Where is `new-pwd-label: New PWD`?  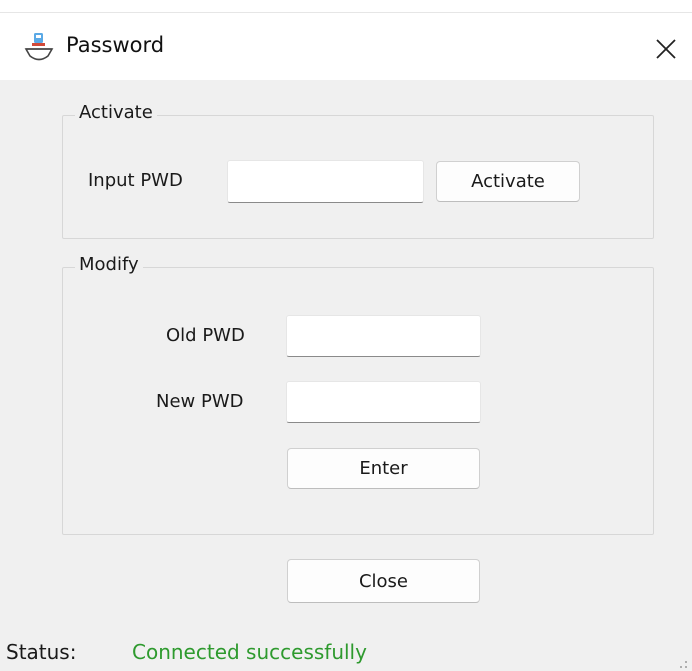
new-pwd-label: New PWD is located at coordinates (200, 401).